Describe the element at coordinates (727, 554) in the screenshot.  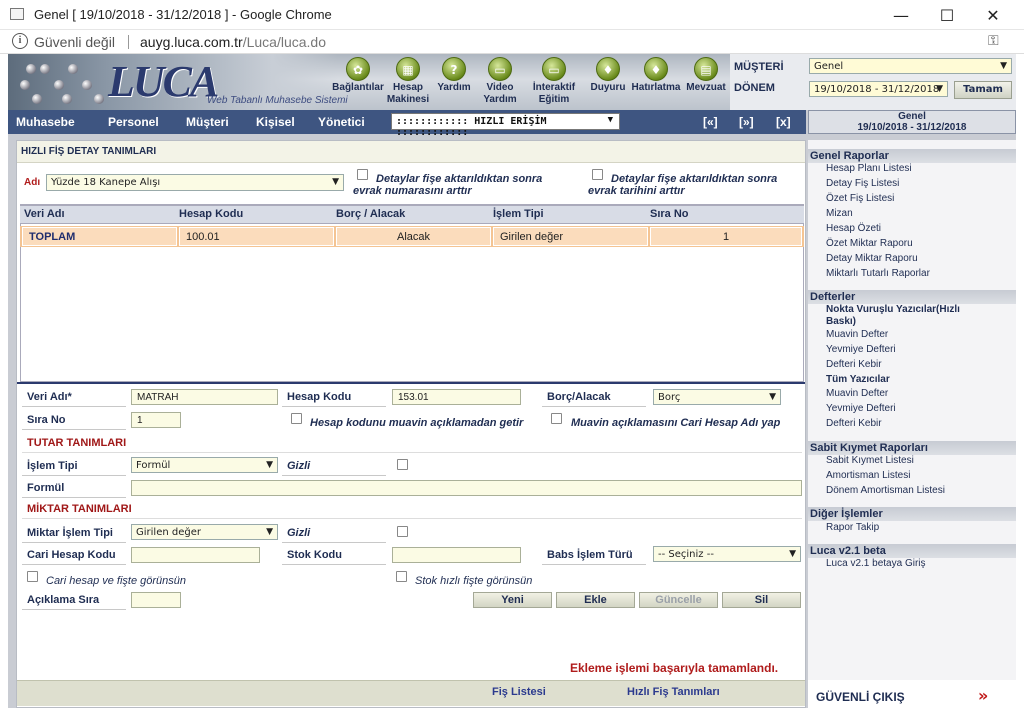
I see `babs-select: -- Seçiniz -- ▼` at that location.